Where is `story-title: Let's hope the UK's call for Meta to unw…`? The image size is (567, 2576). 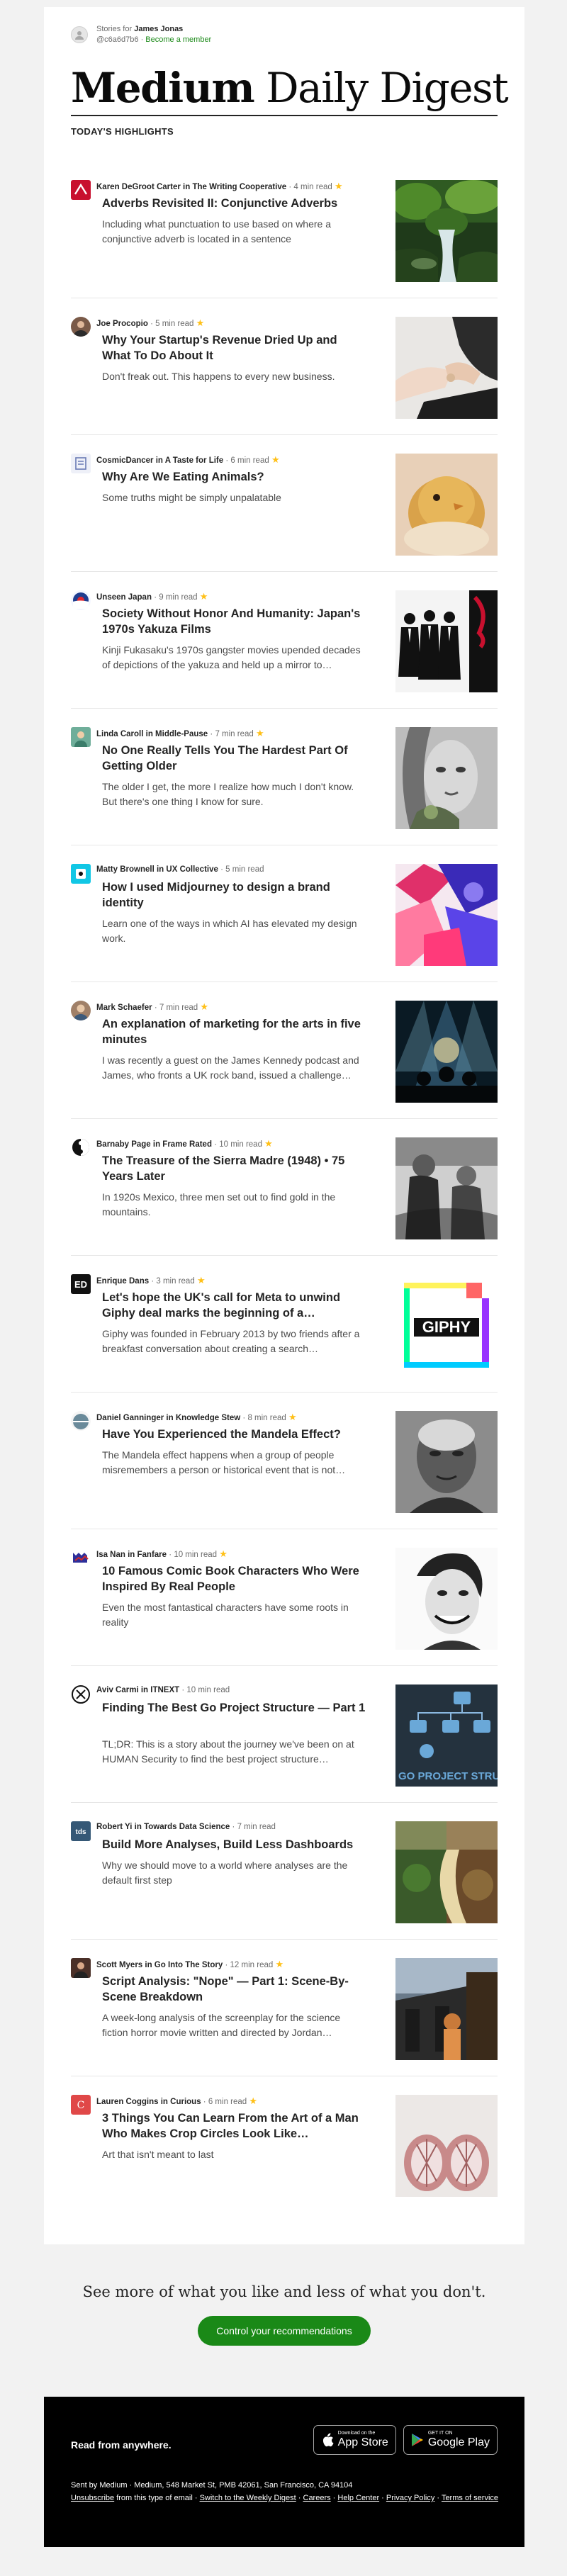 story-title: Let's hope the UK's call for Meta to unw… is located at coordinates (235, 1305).